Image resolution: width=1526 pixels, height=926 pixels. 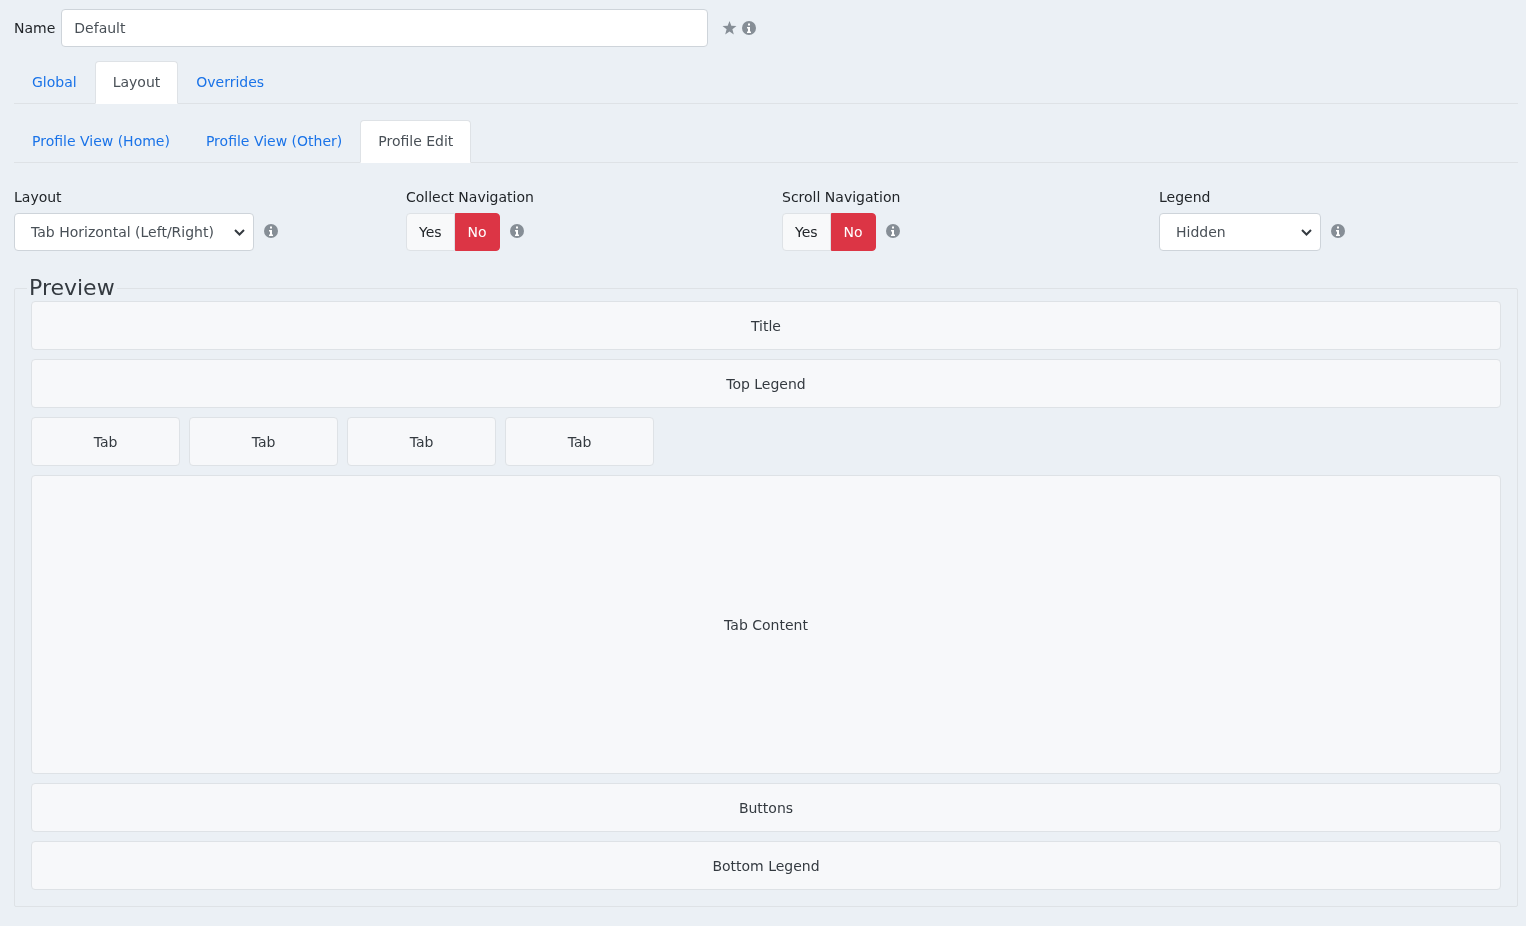 What do you see at coordinates (1185, 197) in the screenshot?
I see `field-label: Legend` at bounding box center [1185, 197].